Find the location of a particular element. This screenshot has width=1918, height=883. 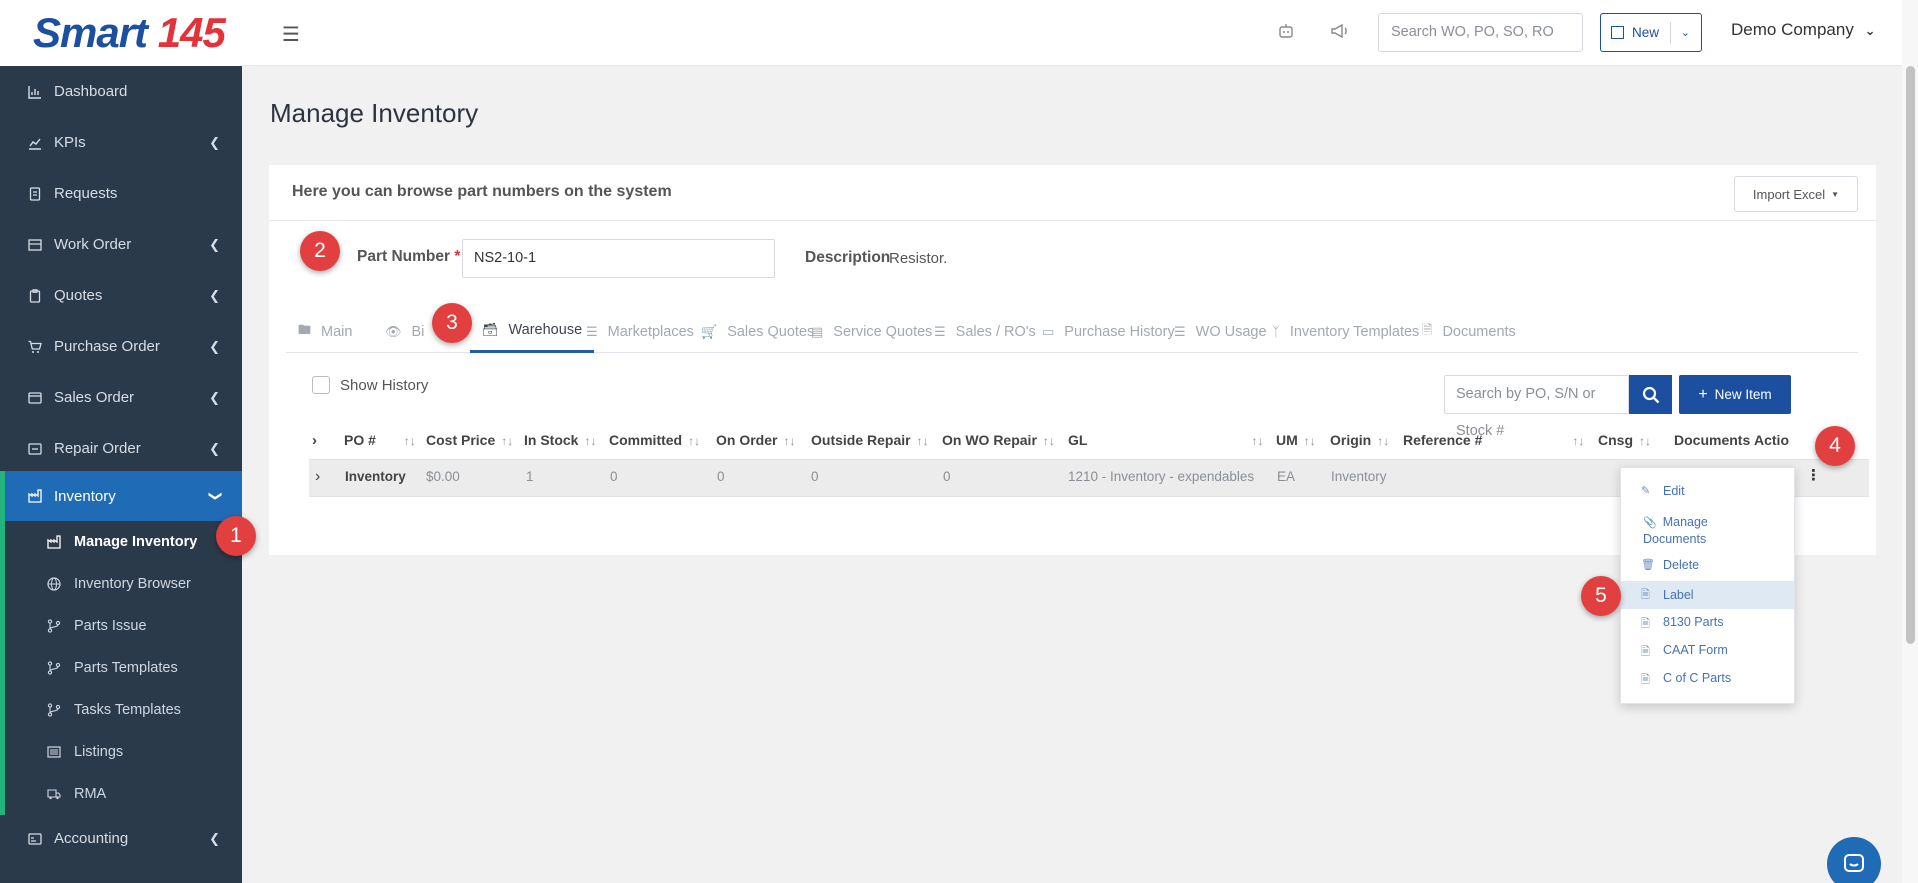

sidebar-item-sales-order: Sales Order ❮ is located at coordinates (121, 397).